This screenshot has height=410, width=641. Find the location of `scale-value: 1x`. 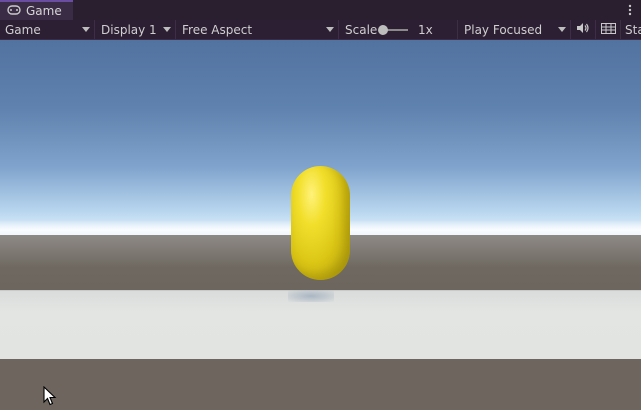

scale-value: 1x is located at coordinates (425, 29).